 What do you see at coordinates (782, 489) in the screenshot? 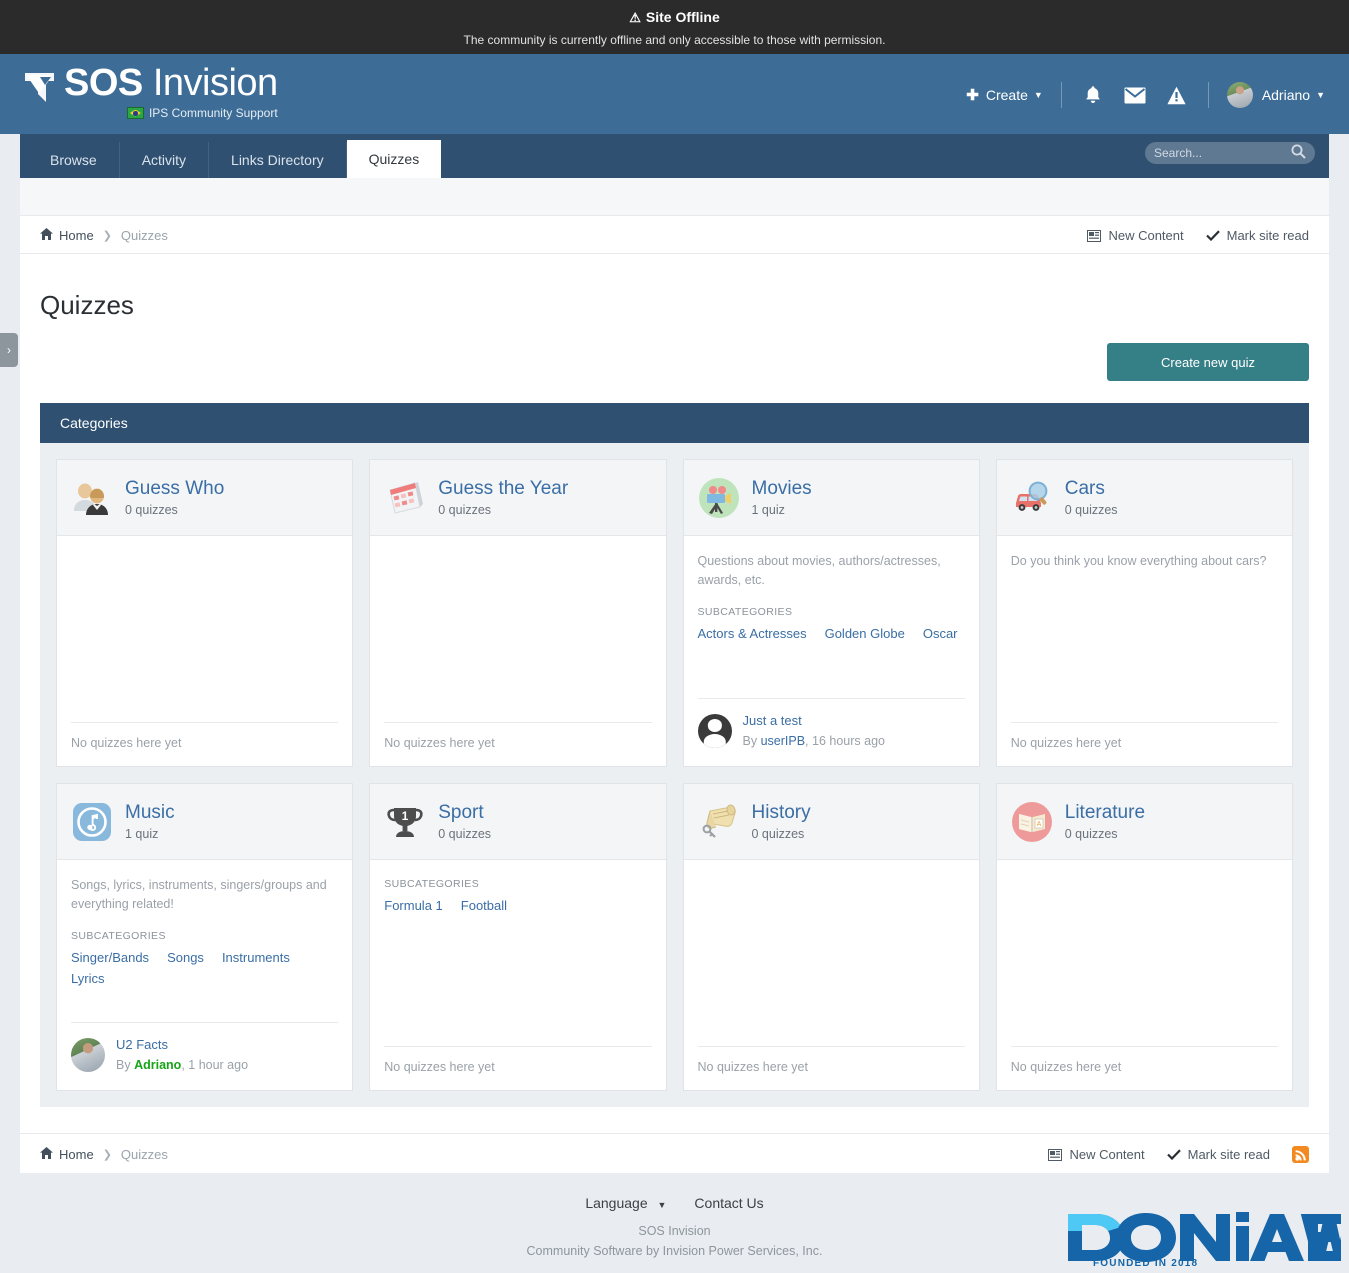
I see `category-name: Movies` at bounding box center [782, 489].